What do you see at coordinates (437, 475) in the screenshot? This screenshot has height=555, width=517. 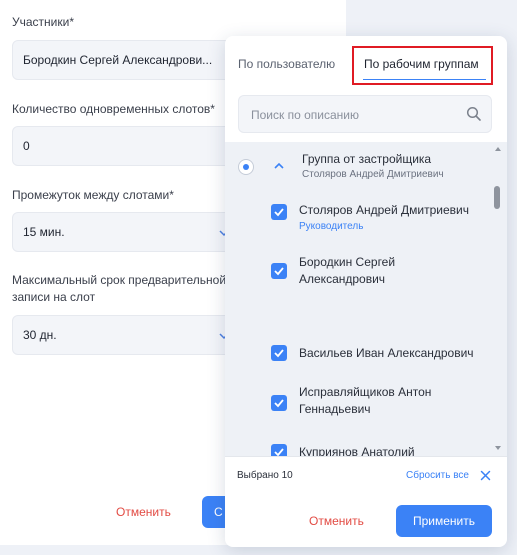 I see `reset-all-link: Сбросить все` at bounding box center [437, 475].